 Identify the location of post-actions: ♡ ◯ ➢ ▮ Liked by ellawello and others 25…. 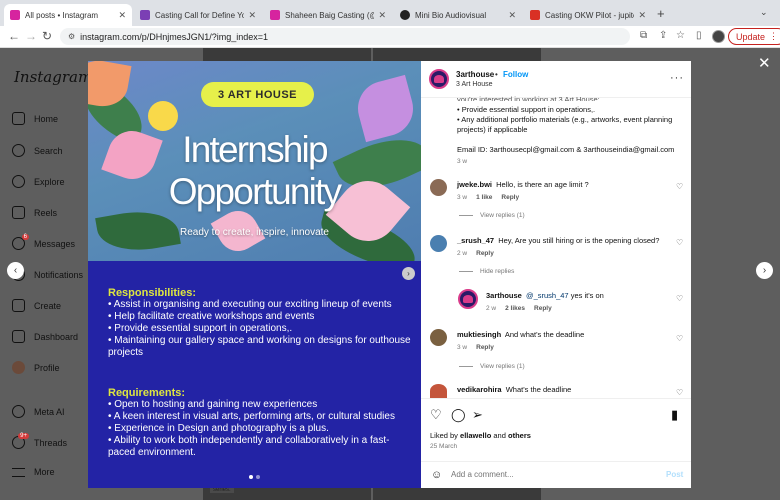
(556, 443).